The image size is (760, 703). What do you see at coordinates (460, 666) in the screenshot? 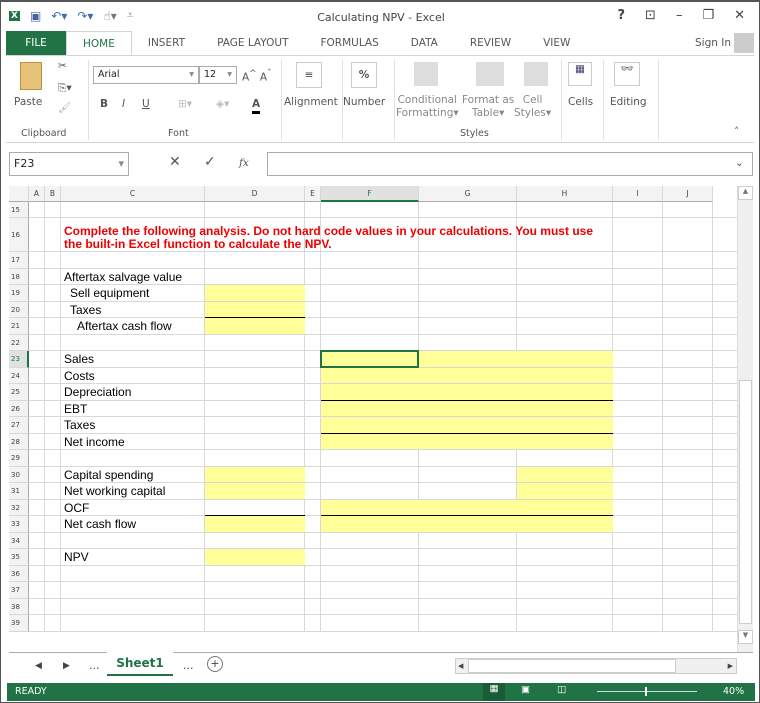
I see `scroll-left-icon: ◀` at bounding box center [460, 666].